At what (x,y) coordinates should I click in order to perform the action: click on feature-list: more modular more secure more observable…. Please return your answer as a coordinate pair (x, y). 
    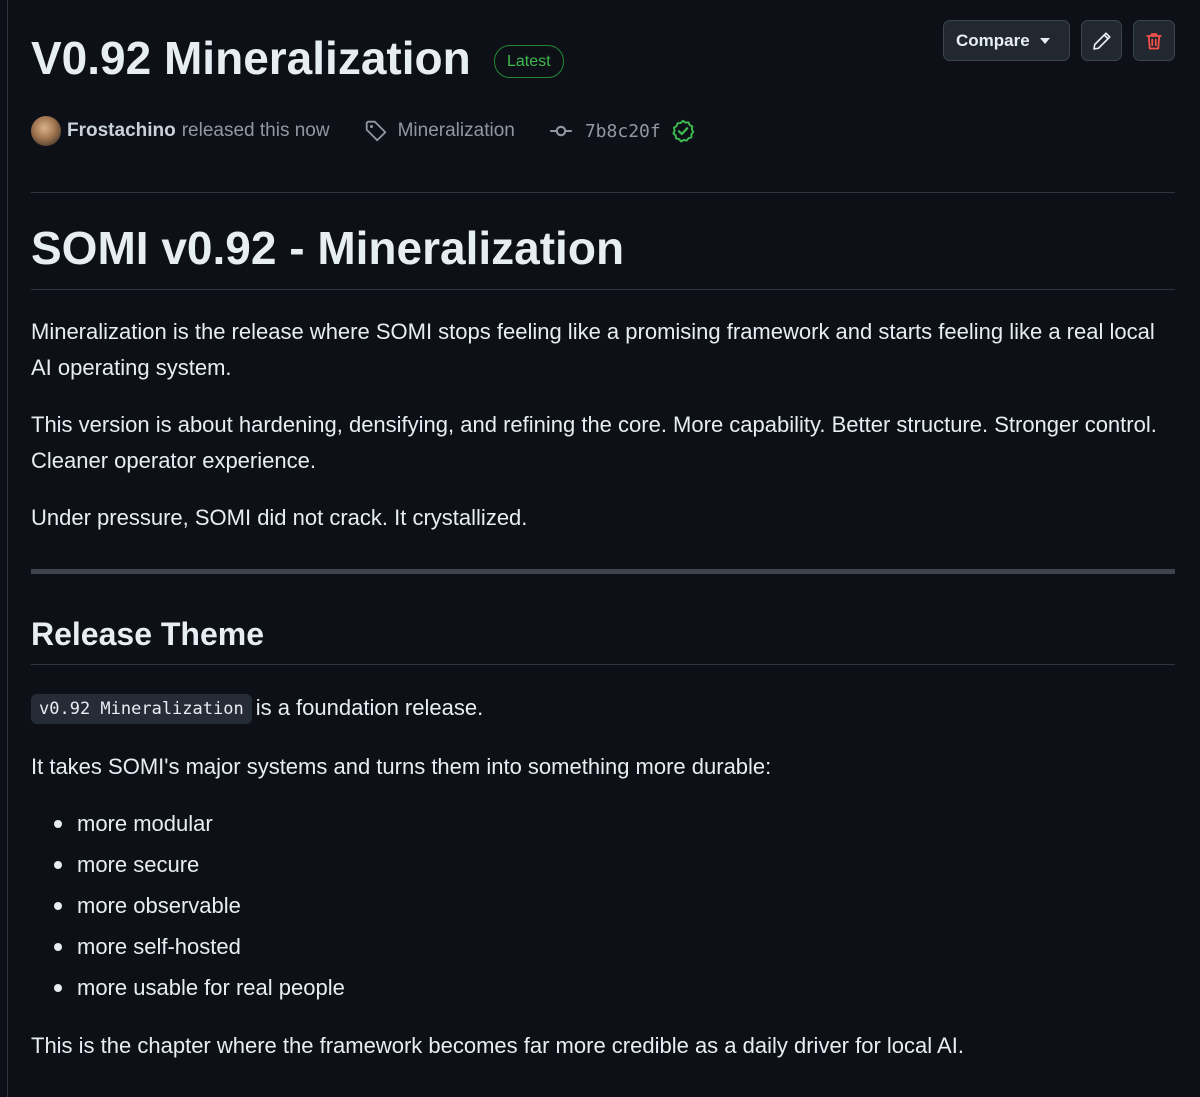
    Looking at the image, I should click on (188, 908).